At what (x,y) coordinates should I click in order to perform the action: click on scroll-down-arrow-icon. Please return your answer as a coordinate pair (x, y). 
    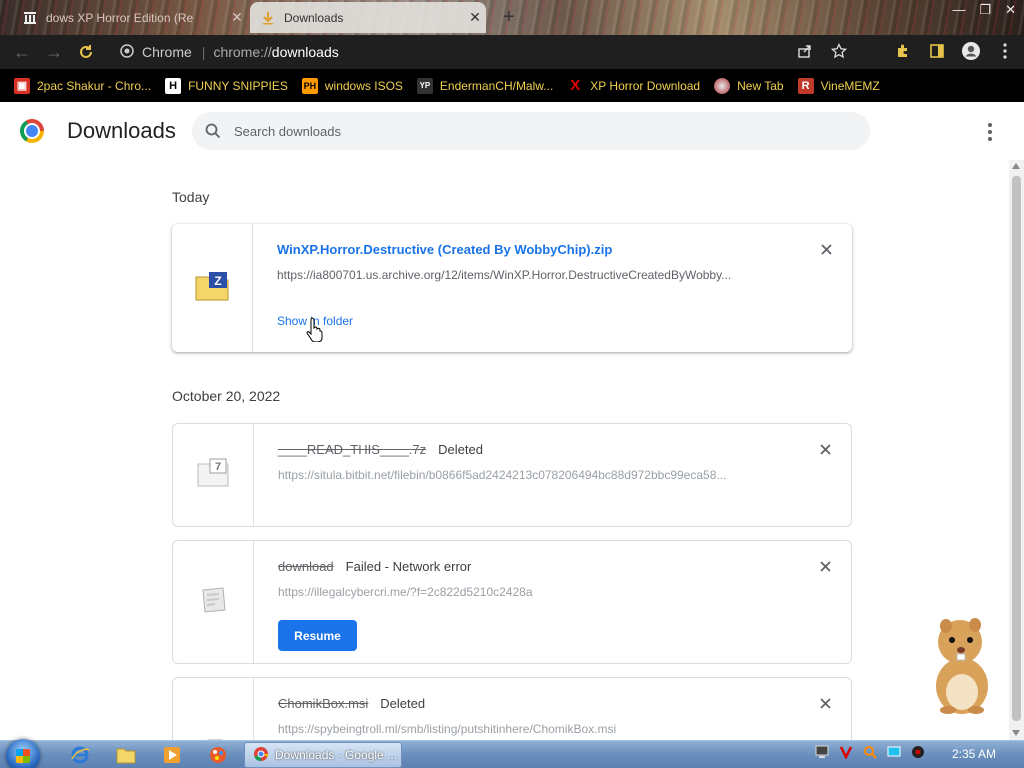
    Looking at the image, I should click on (1016, 733).